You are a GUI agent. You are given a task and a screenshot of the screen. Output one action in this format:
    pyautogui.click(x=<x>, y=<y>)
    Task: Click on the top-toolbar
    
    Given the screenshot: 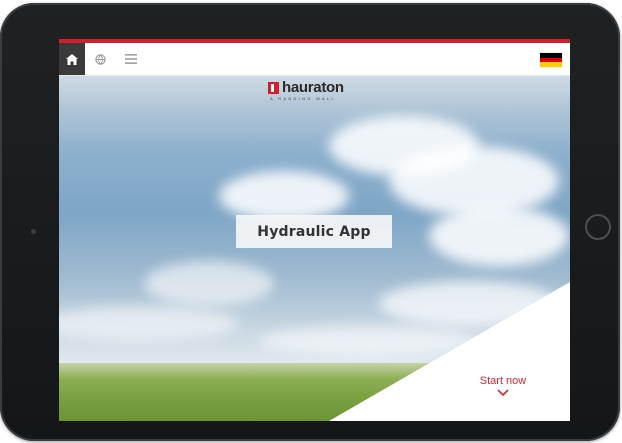 What is the action you would take?
    pyautogui.click(x=314, y=59)
    